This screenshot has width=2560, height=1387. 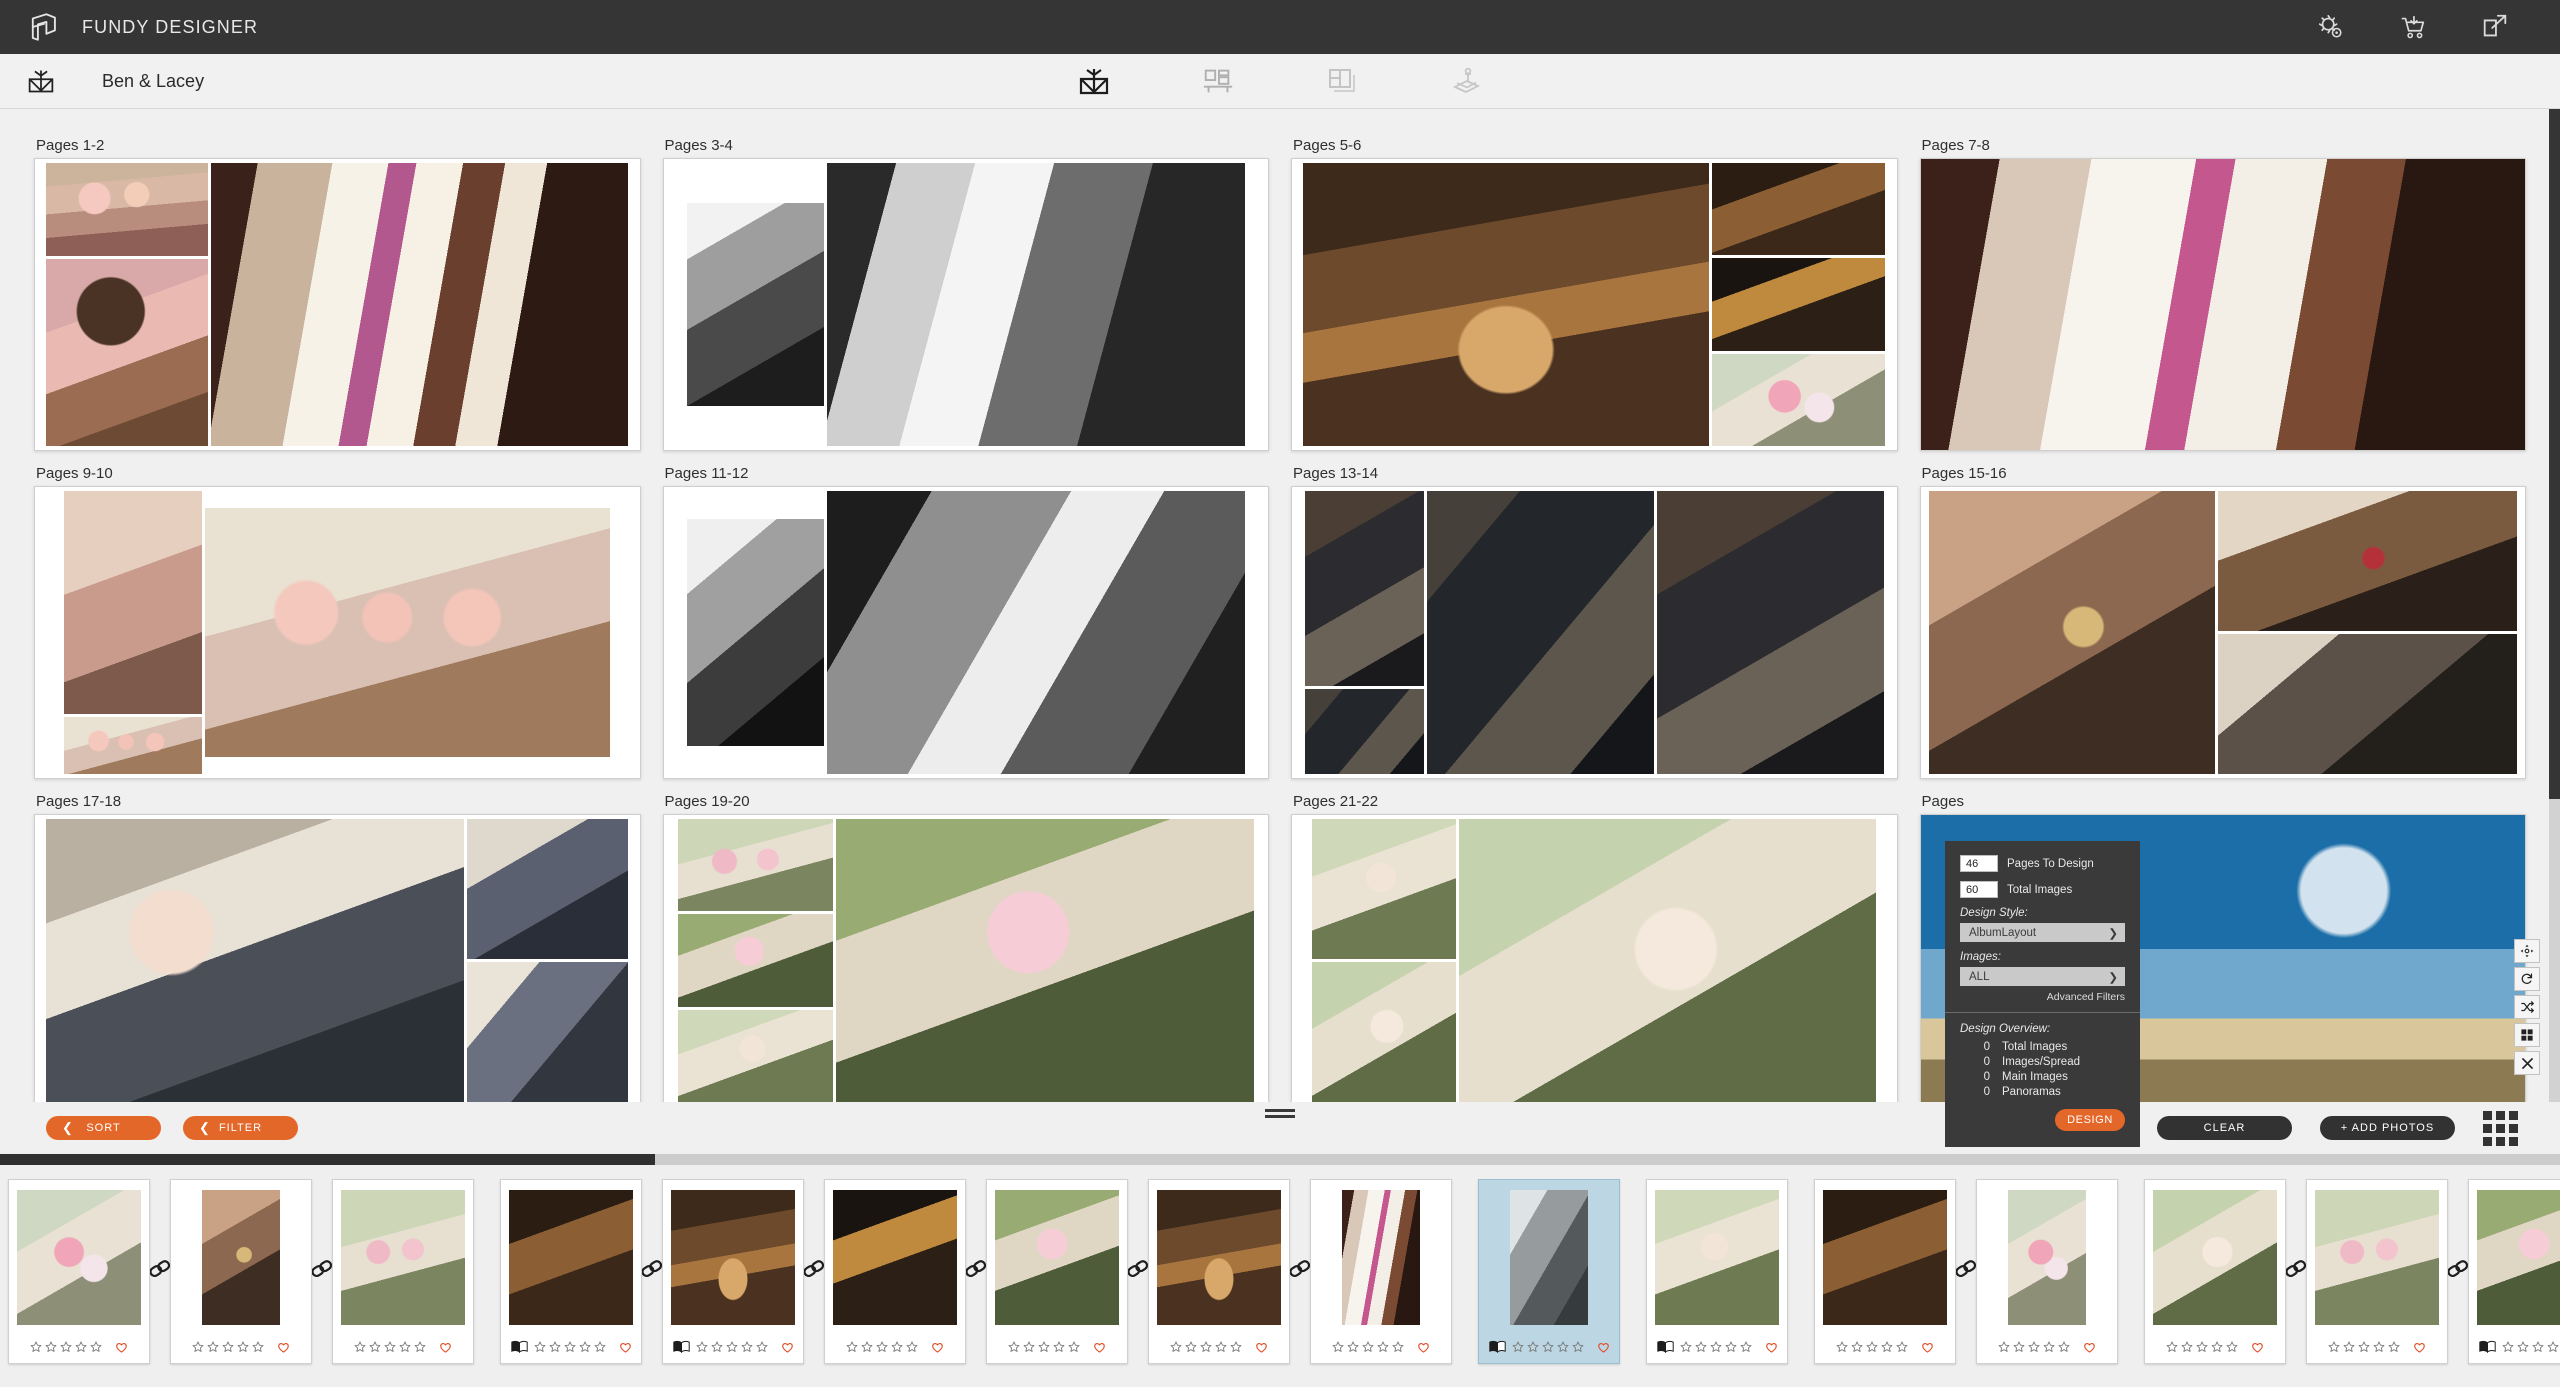 I want to click on vertical-scrollbar-thumb, so click(x=2554, y=454).